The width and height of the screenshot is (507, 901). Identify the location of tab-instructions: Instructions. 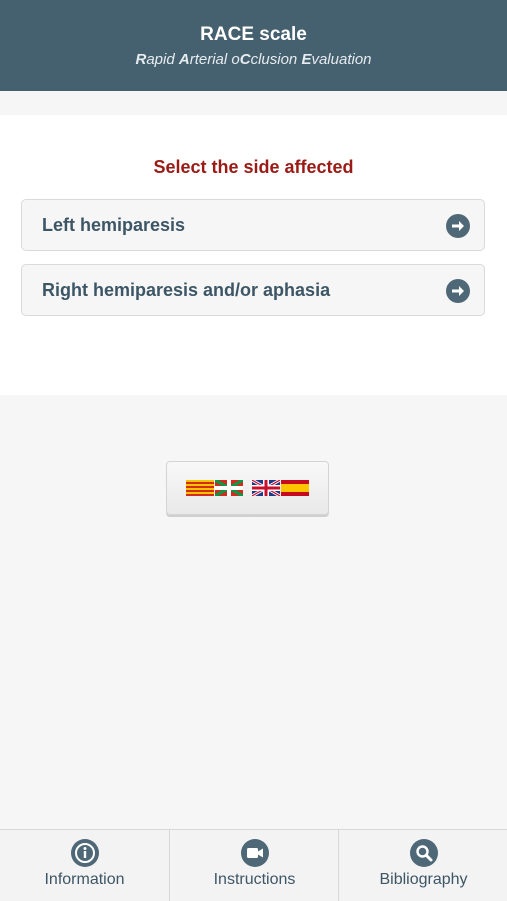
(254, 865).